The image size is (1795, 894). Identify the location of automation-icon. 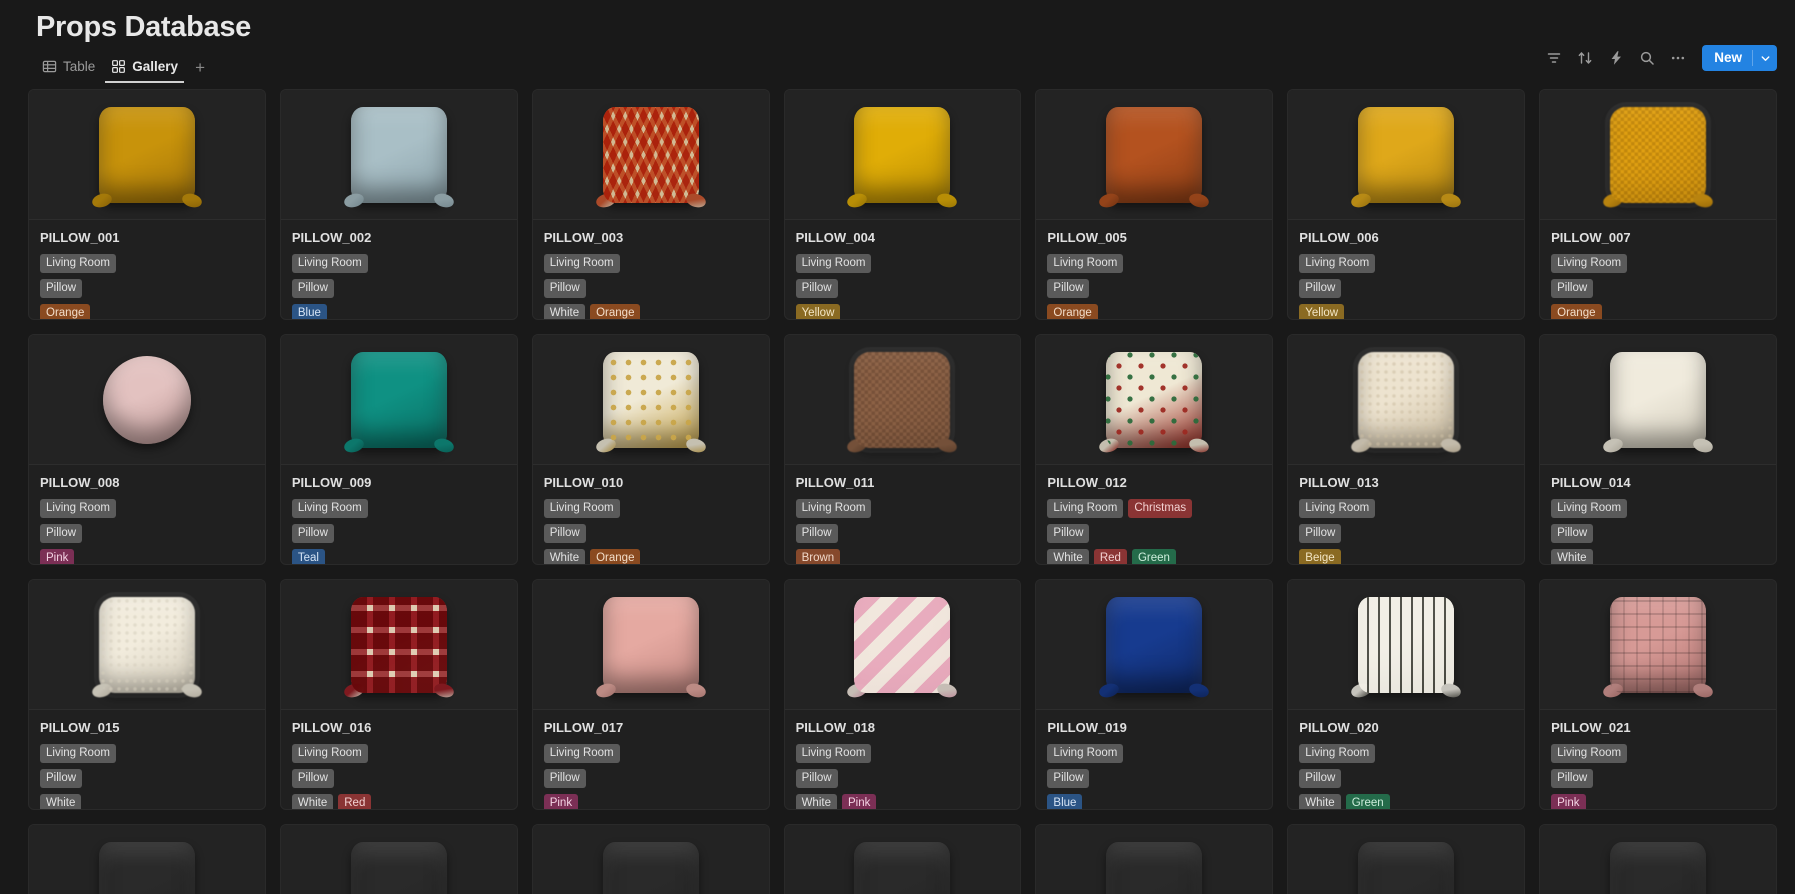
(1616, 58).